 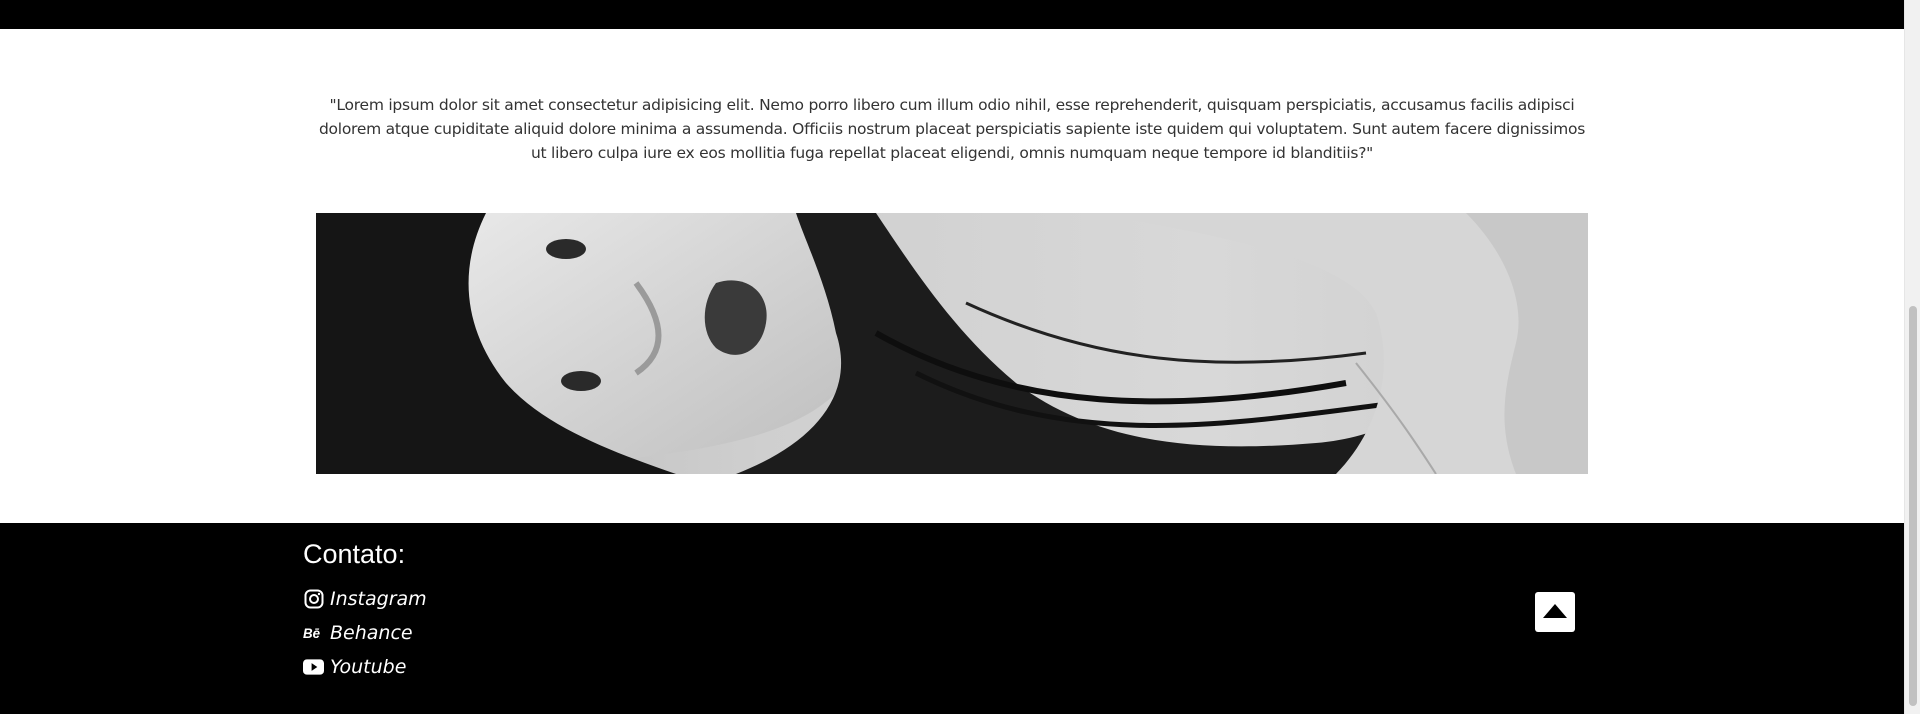 I want to click on behance-icon: Bē, so click(x=313, y=633).